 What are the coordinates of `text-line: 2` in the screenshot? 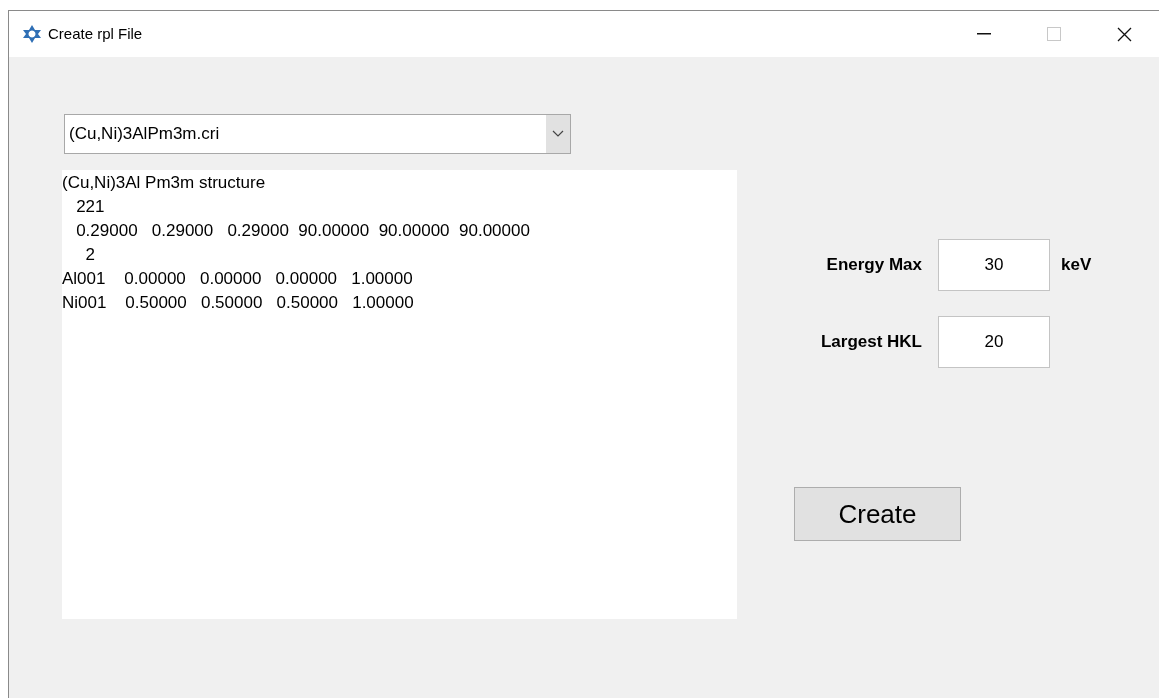 It's located at (90, 255).